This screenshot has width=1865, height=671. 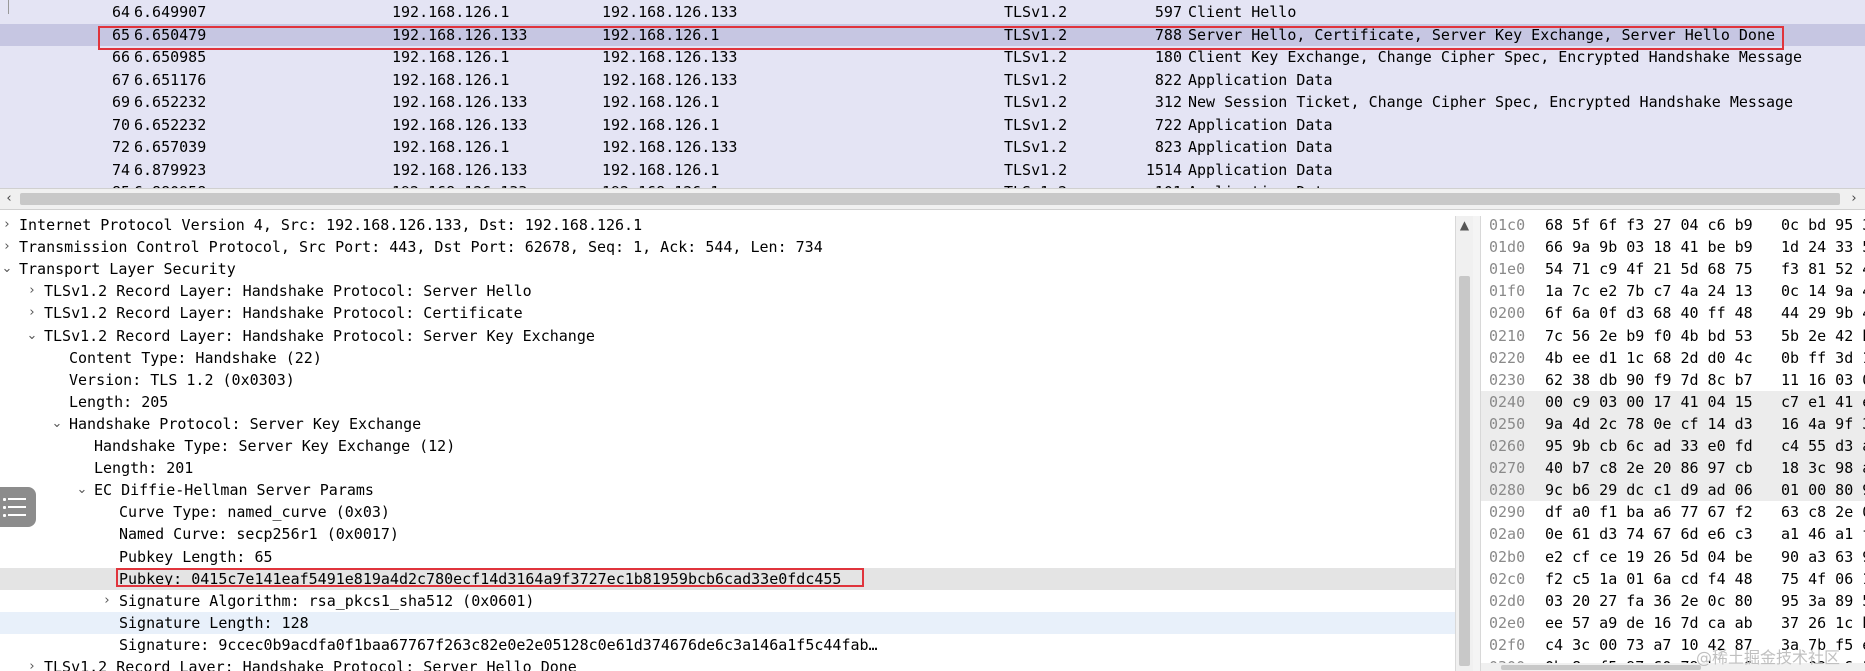 What do you see at coordinates (1673, 291) in the screenshot?
I see `hex-row: 01f0 1a 7c e2 7b c7 4a 24 13 0c 14 9a 4f` at bounding box center [1673, 291].